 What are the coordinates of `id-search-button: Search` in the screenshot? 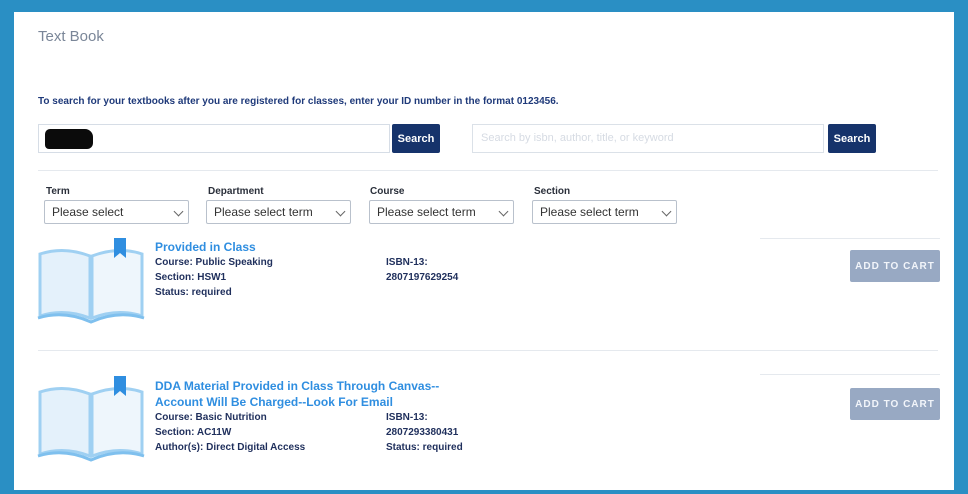 It's located at (416, 138).